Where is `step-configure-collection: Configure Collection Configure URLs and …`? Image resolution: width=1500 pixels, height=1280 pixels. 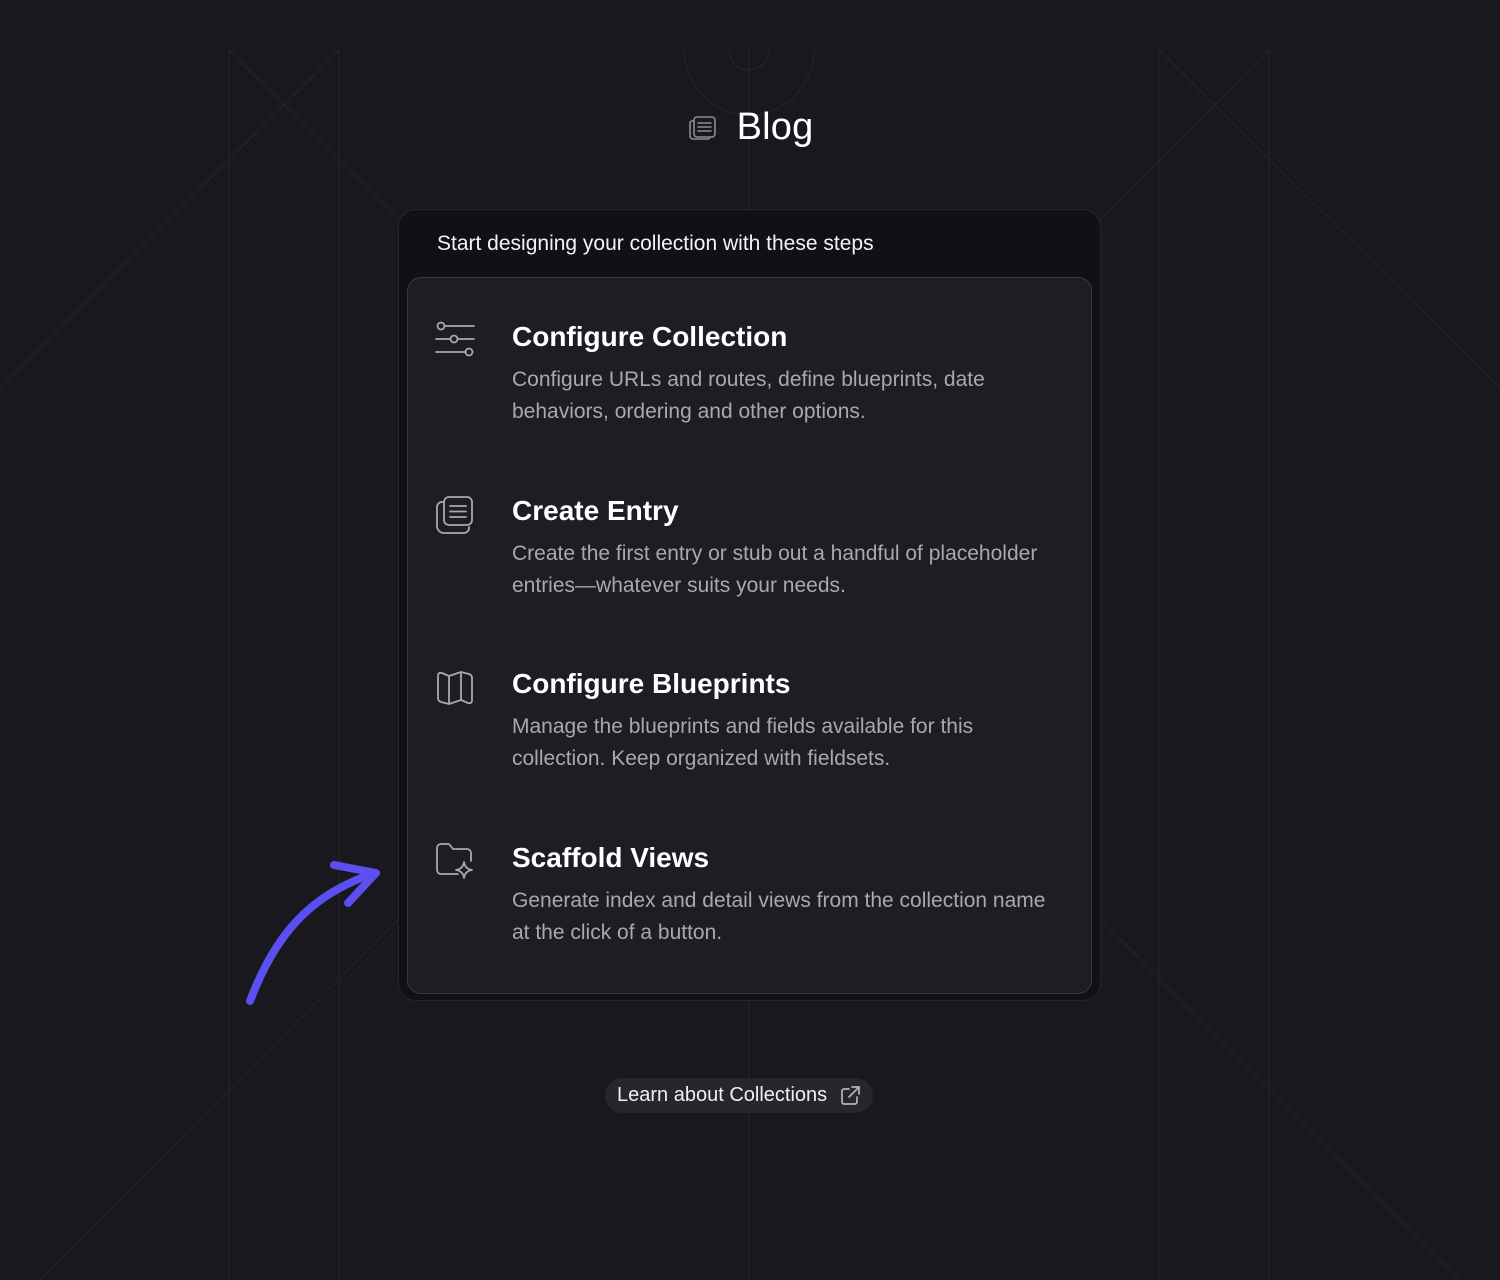 step-configure-collection: Configure Collection Configure URLs and … is located at coordinates (750, 395).